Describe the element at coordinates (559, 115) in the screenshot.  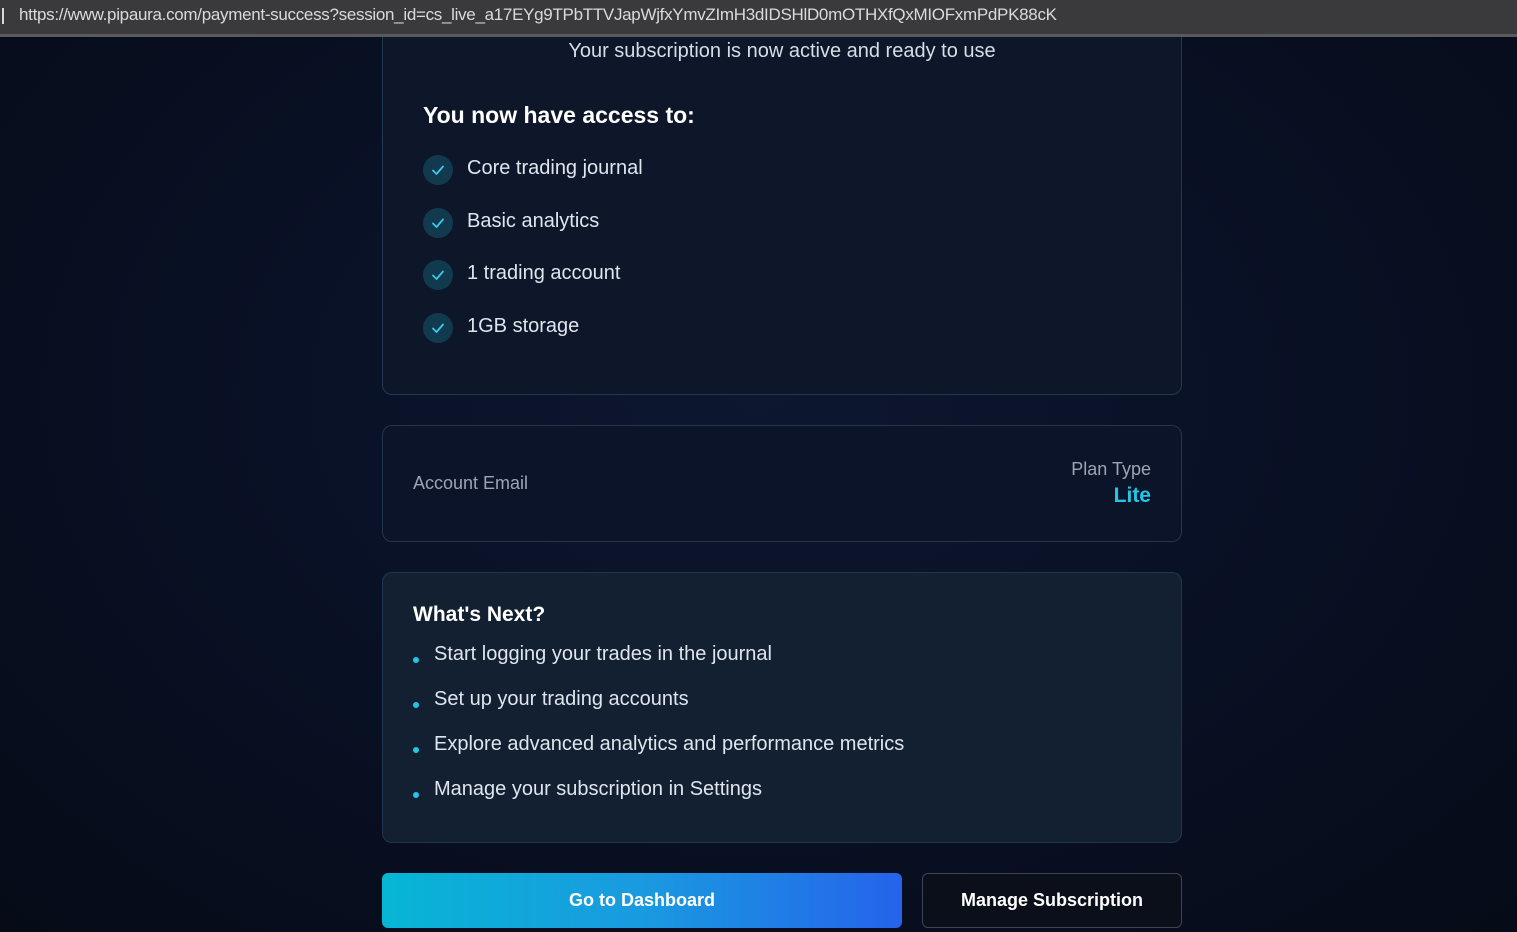
I see `access-title: You now have access to:` at that location.